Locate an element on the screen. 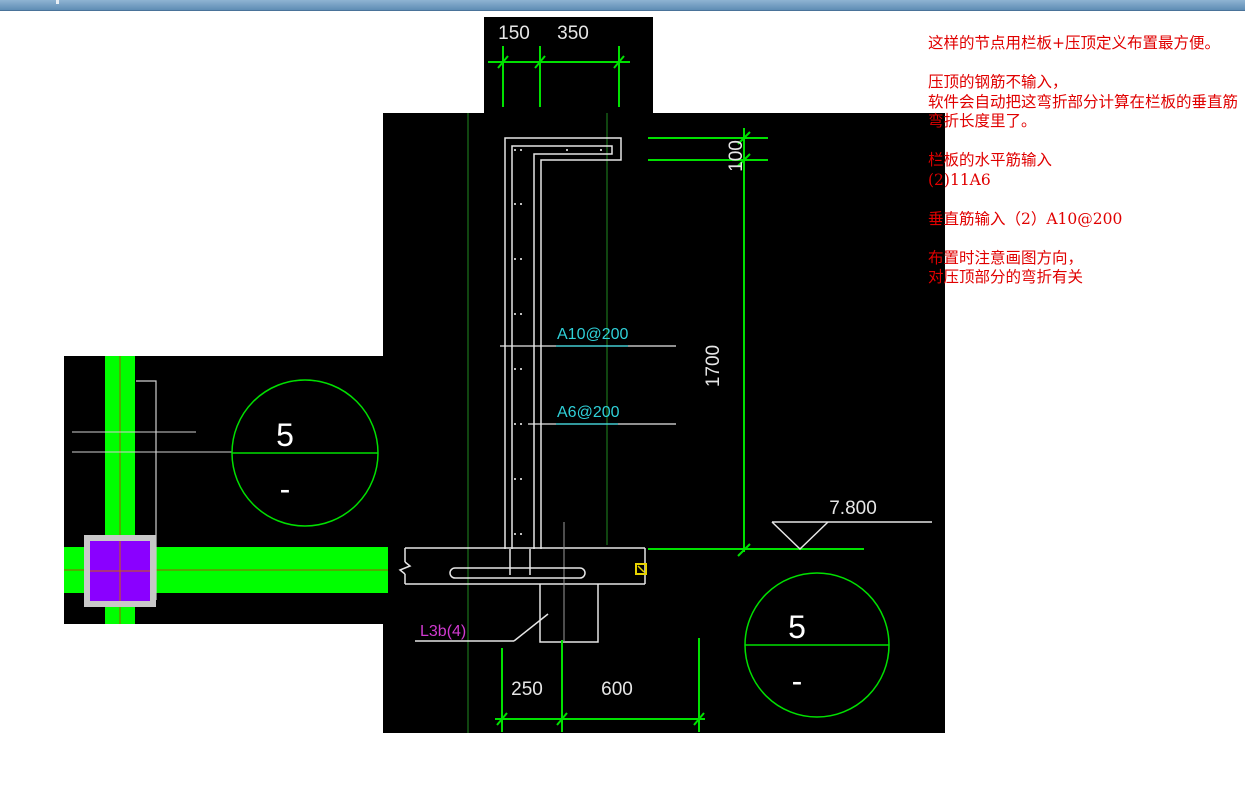  note-line: 压顶的钢筋不输入， is located at coordinates (998, 82).